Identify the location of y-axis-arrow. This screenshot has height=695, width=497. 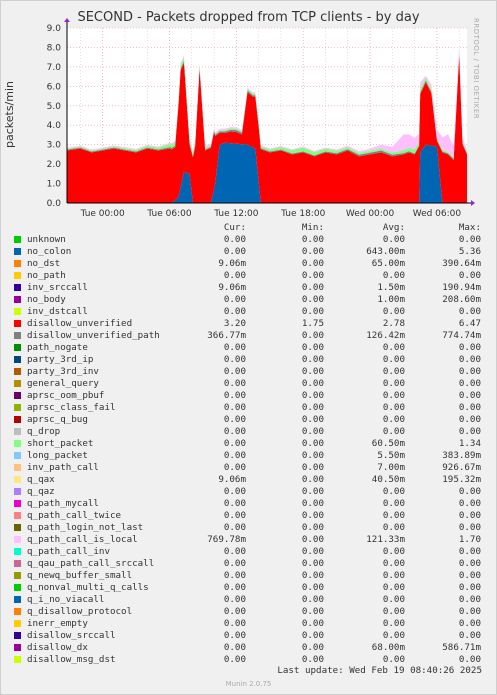
(67, 20).